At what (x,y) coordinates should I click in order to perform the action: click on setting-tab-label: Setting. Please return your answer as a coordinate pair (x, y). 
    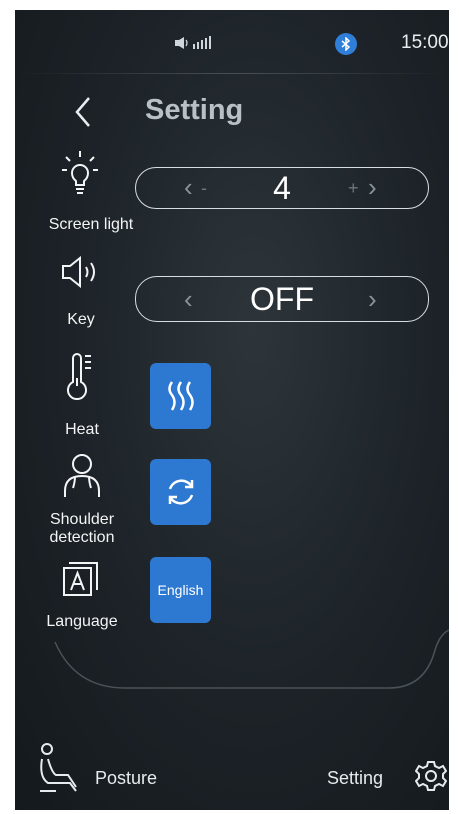
    Looking at the image, I should click on (355, 778).